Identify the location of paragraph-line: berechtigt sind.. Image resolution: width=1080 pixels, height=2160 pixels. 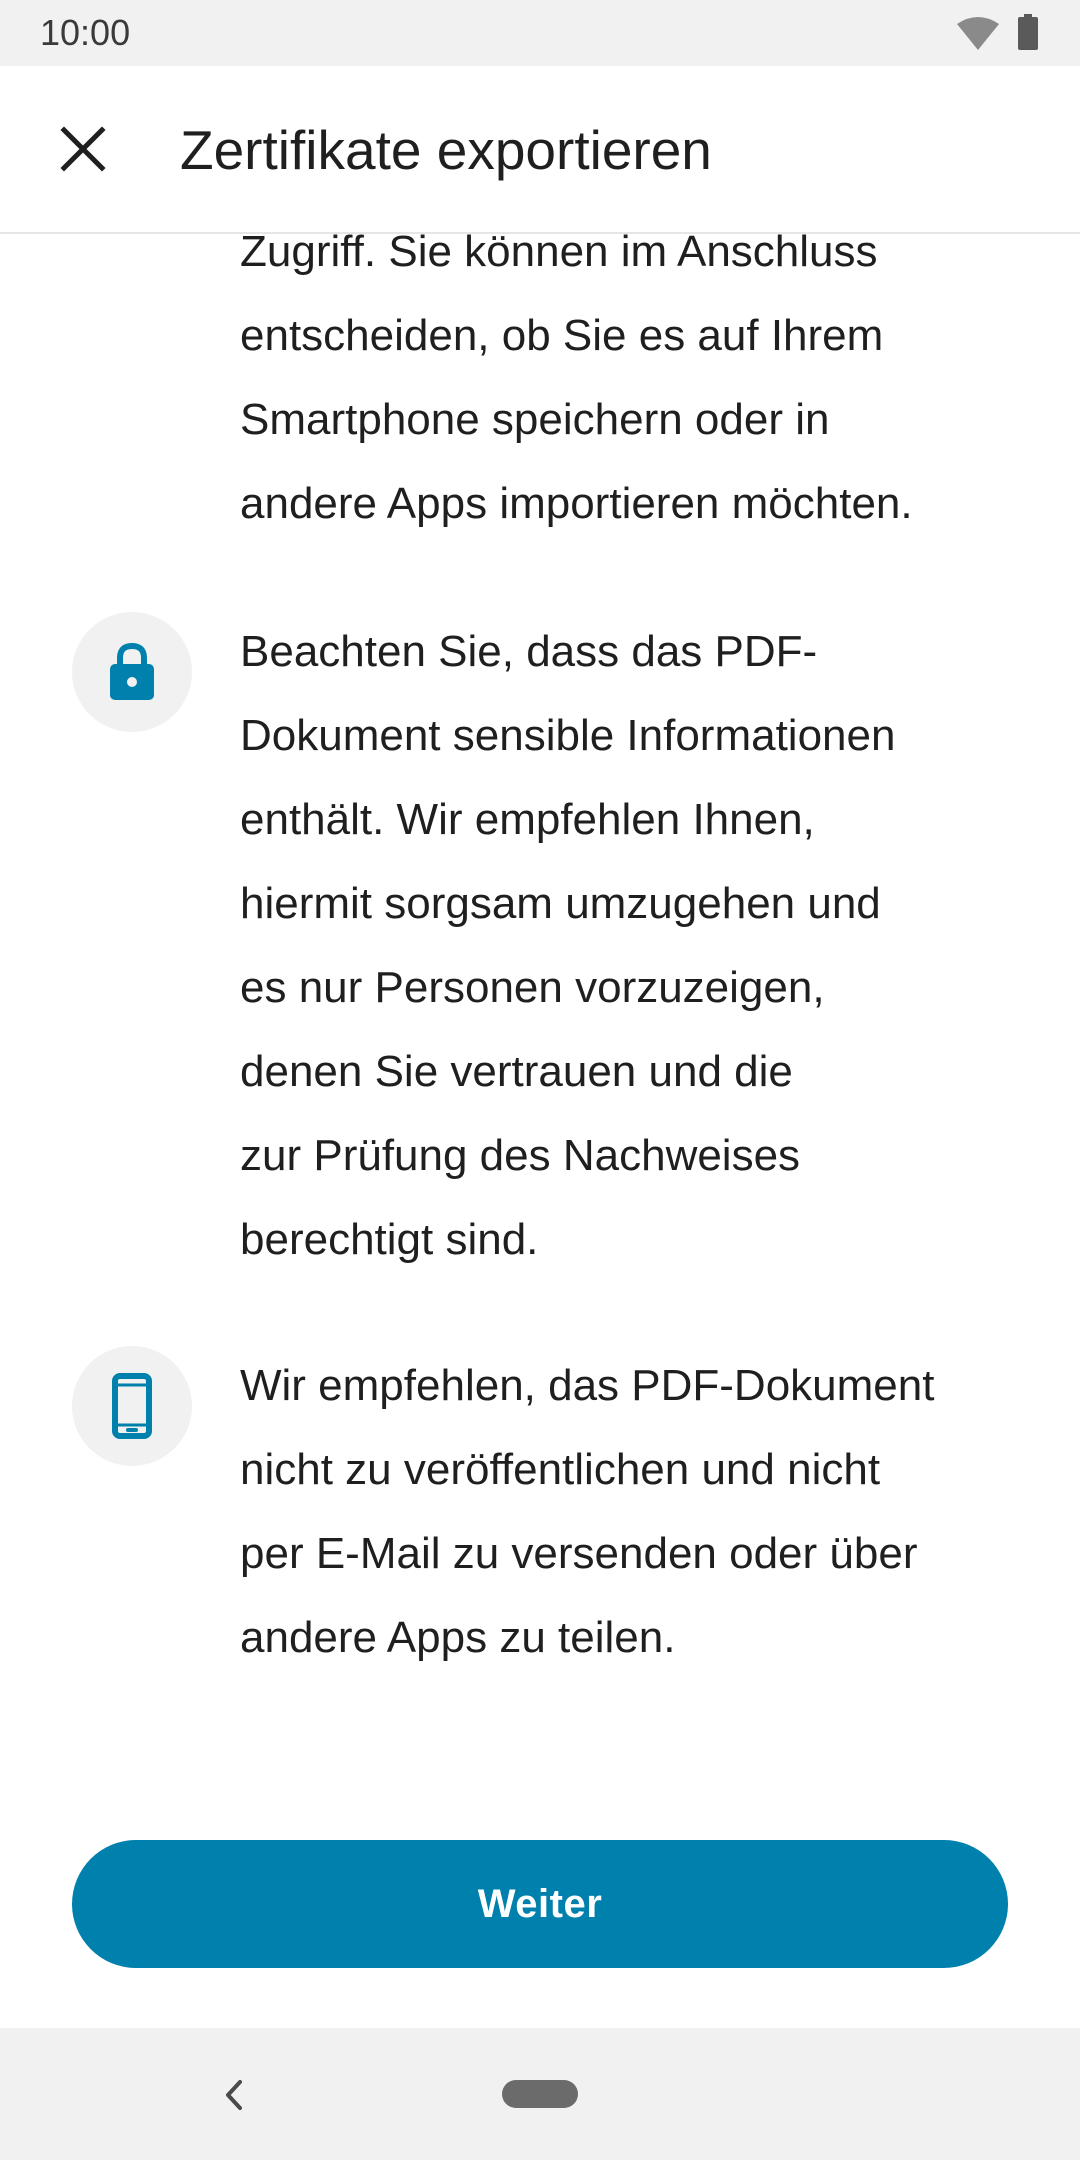
(389, 1239).